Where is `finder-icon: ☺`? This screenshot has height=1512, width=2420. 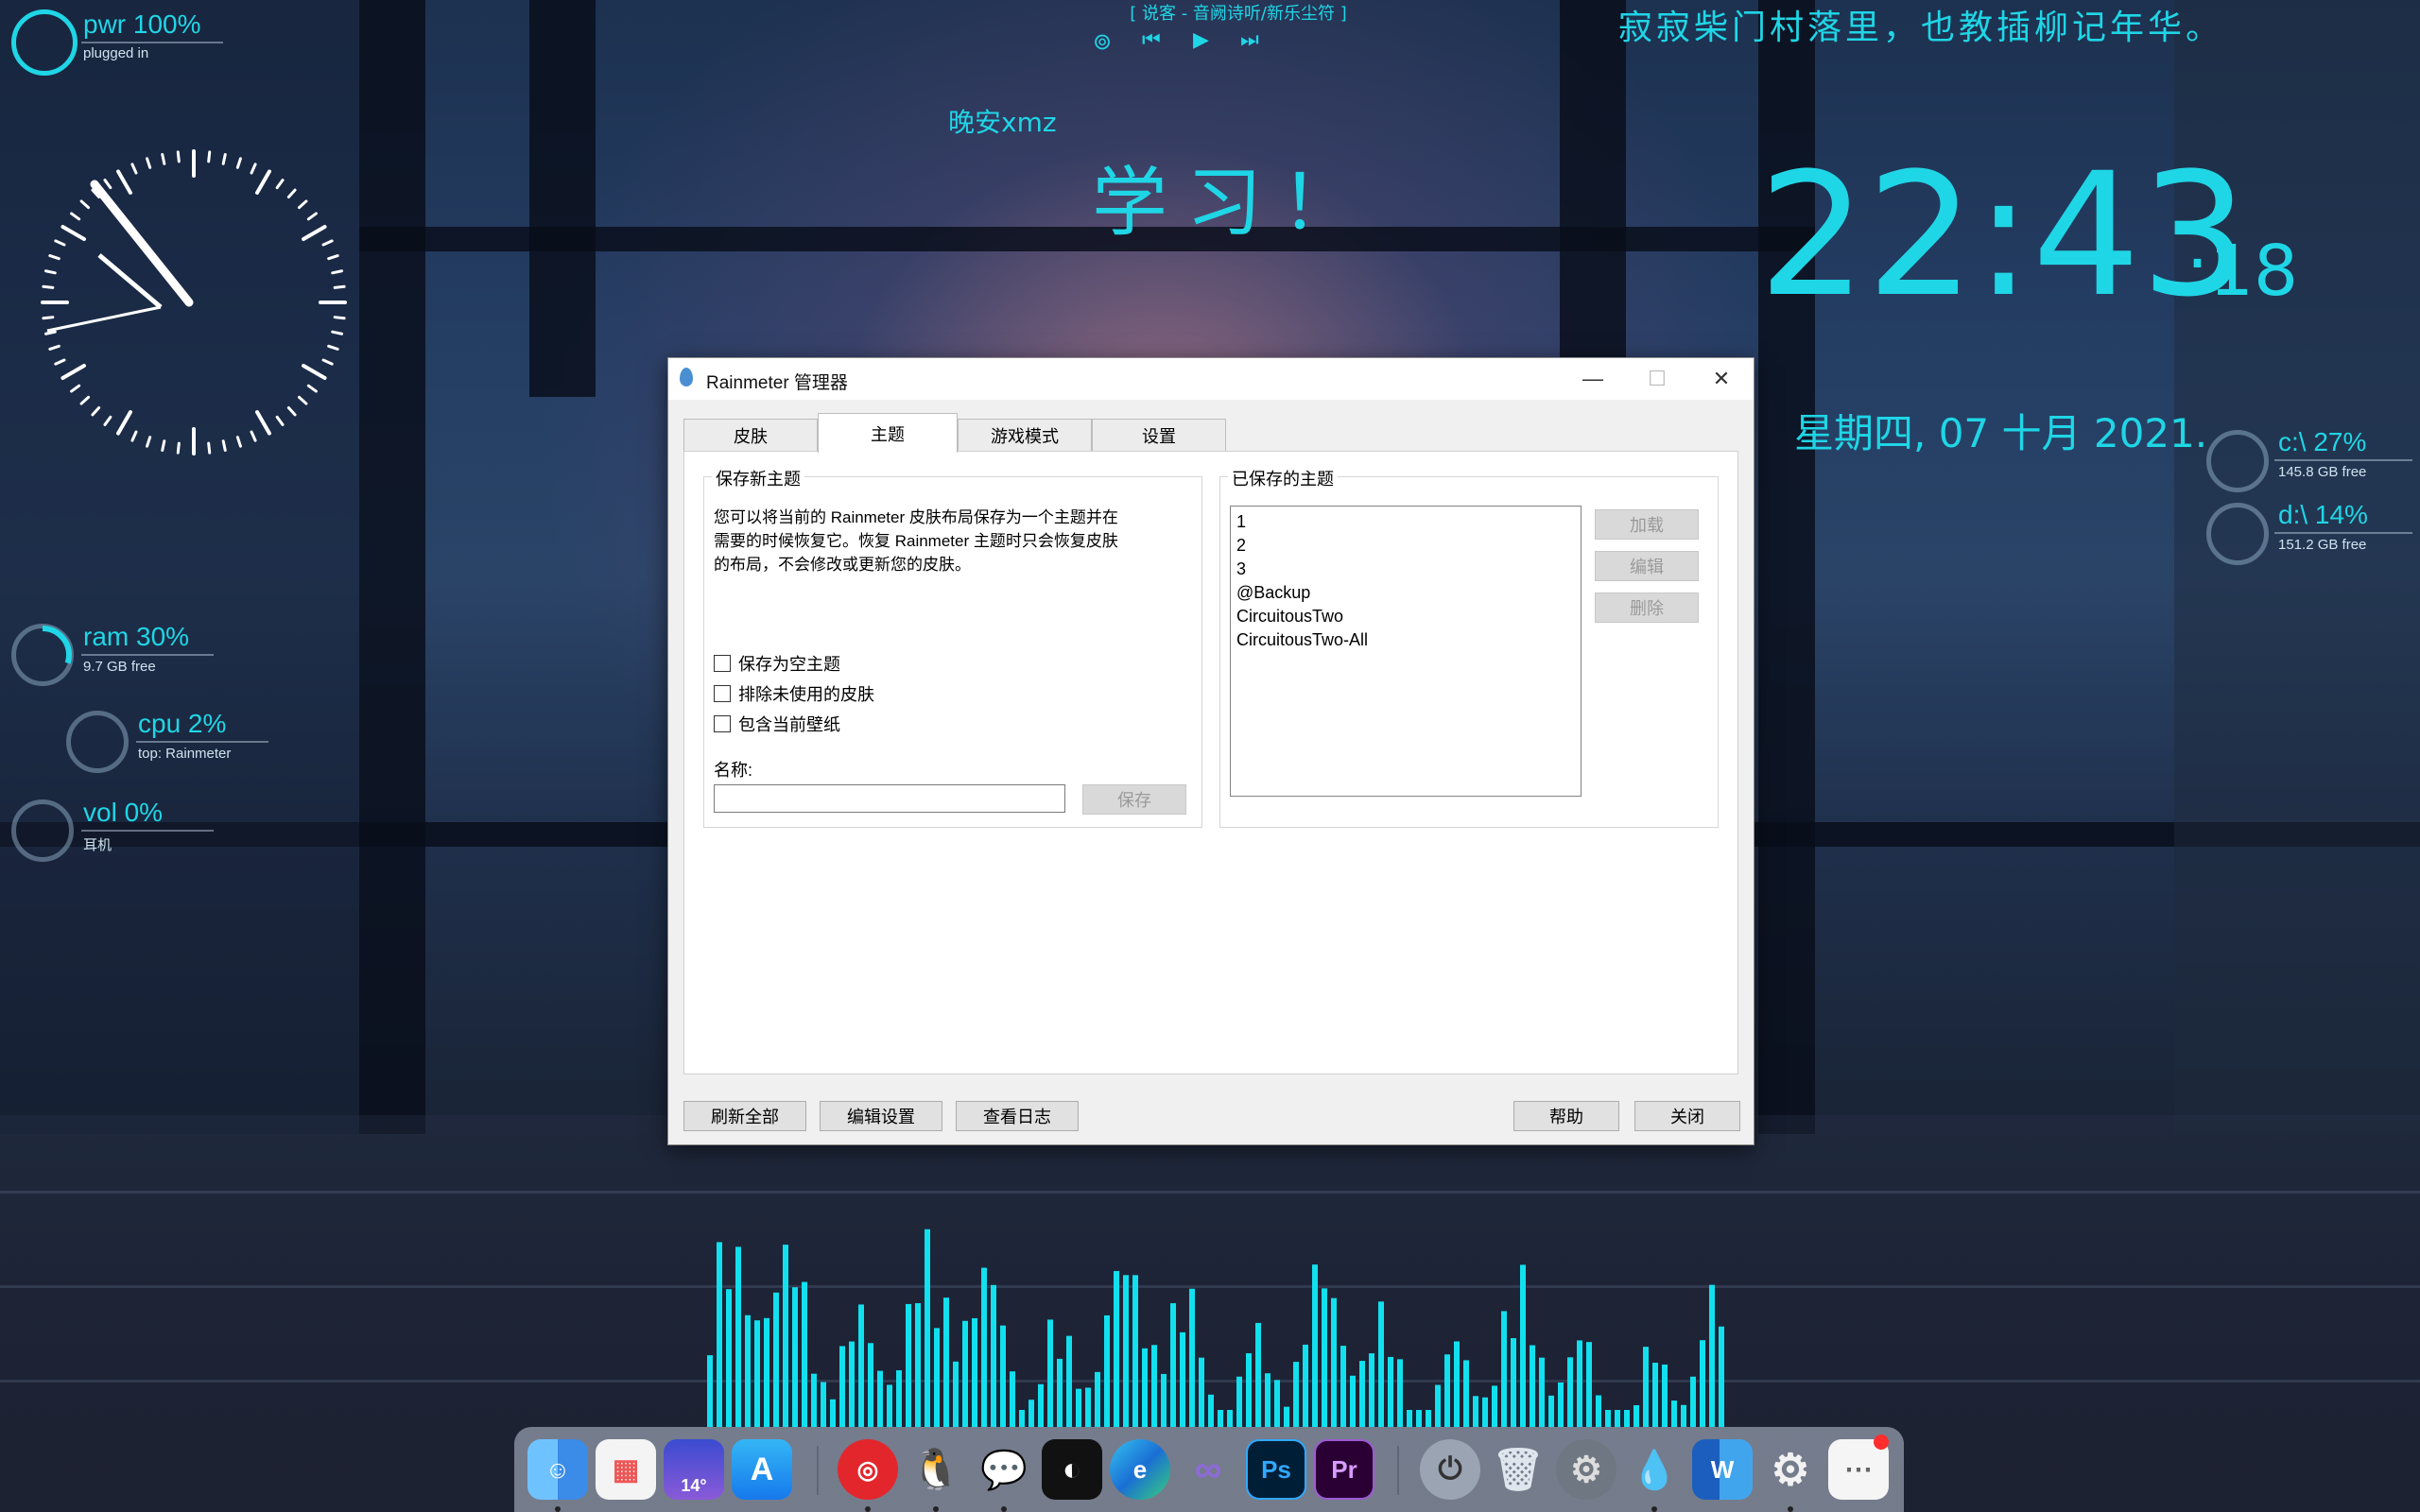
finder-icon: ☺ is located at coordinates (557, 1469).